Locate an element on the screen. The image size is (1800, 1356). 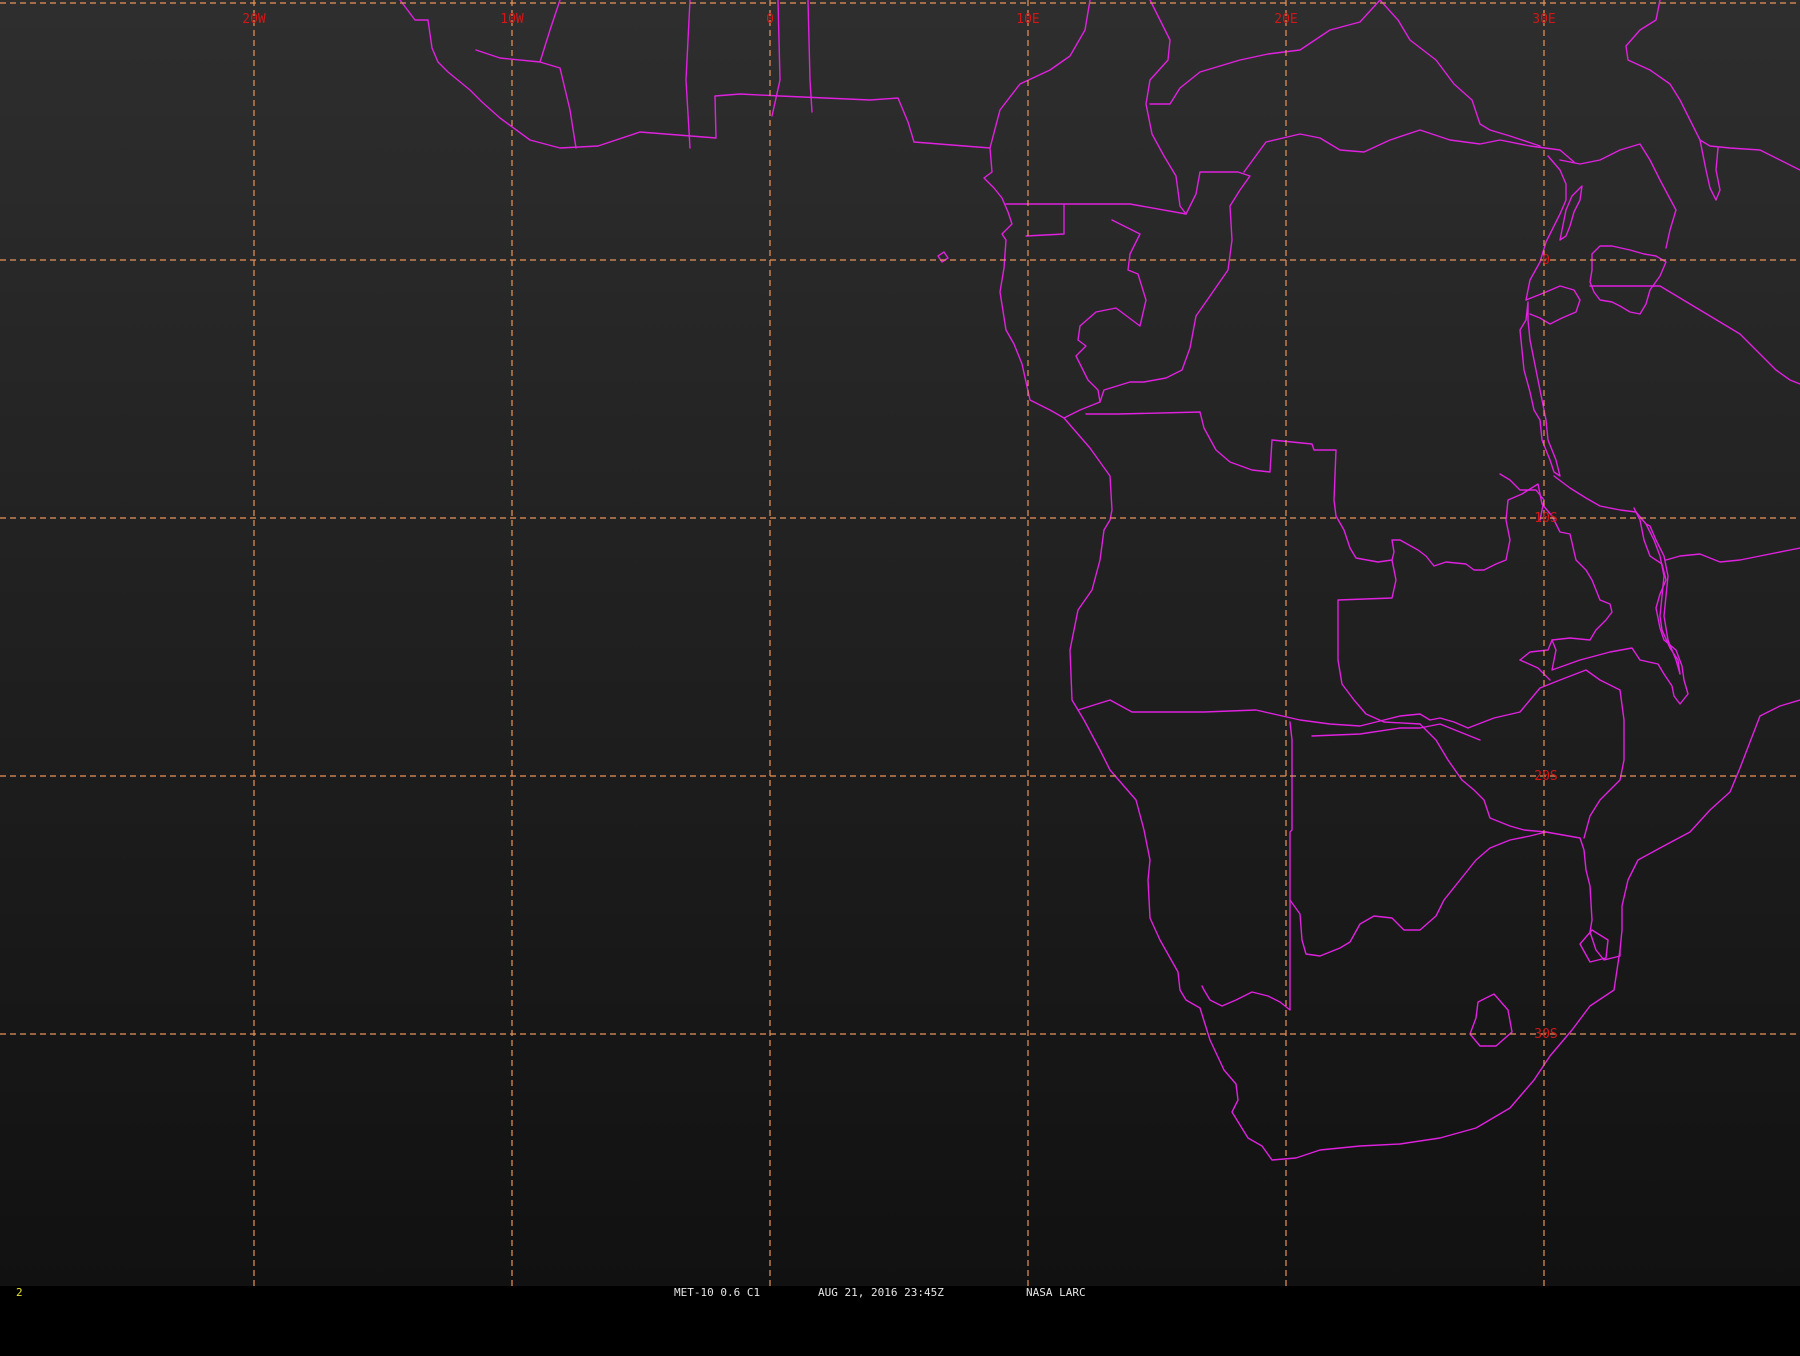
satellite-product-label: MET-10 0.6 C1 is located at coordinates (717, 1292).